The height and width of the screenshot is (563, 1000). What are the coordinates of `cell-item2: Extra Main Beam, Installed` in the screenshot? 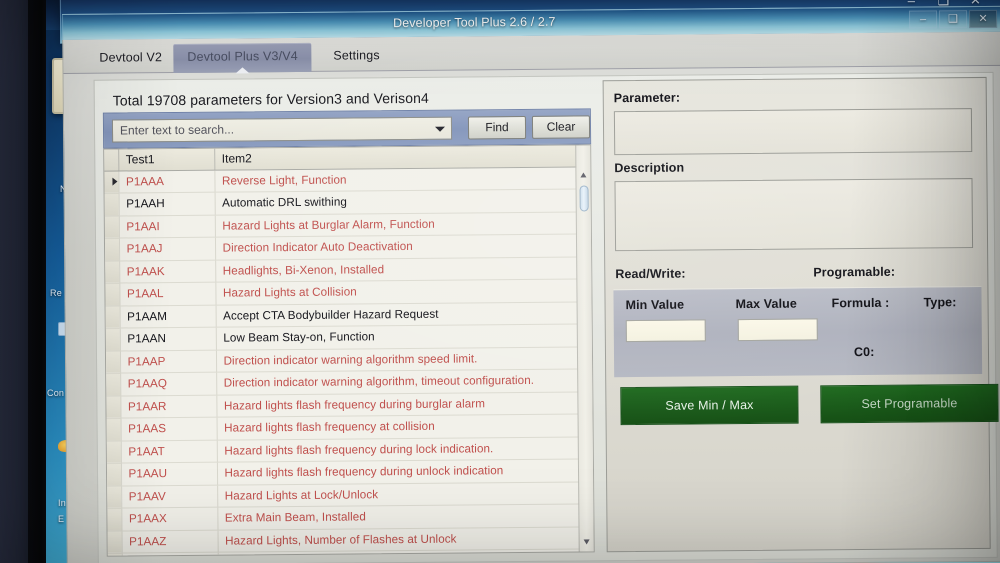 It's located at (398, 517).